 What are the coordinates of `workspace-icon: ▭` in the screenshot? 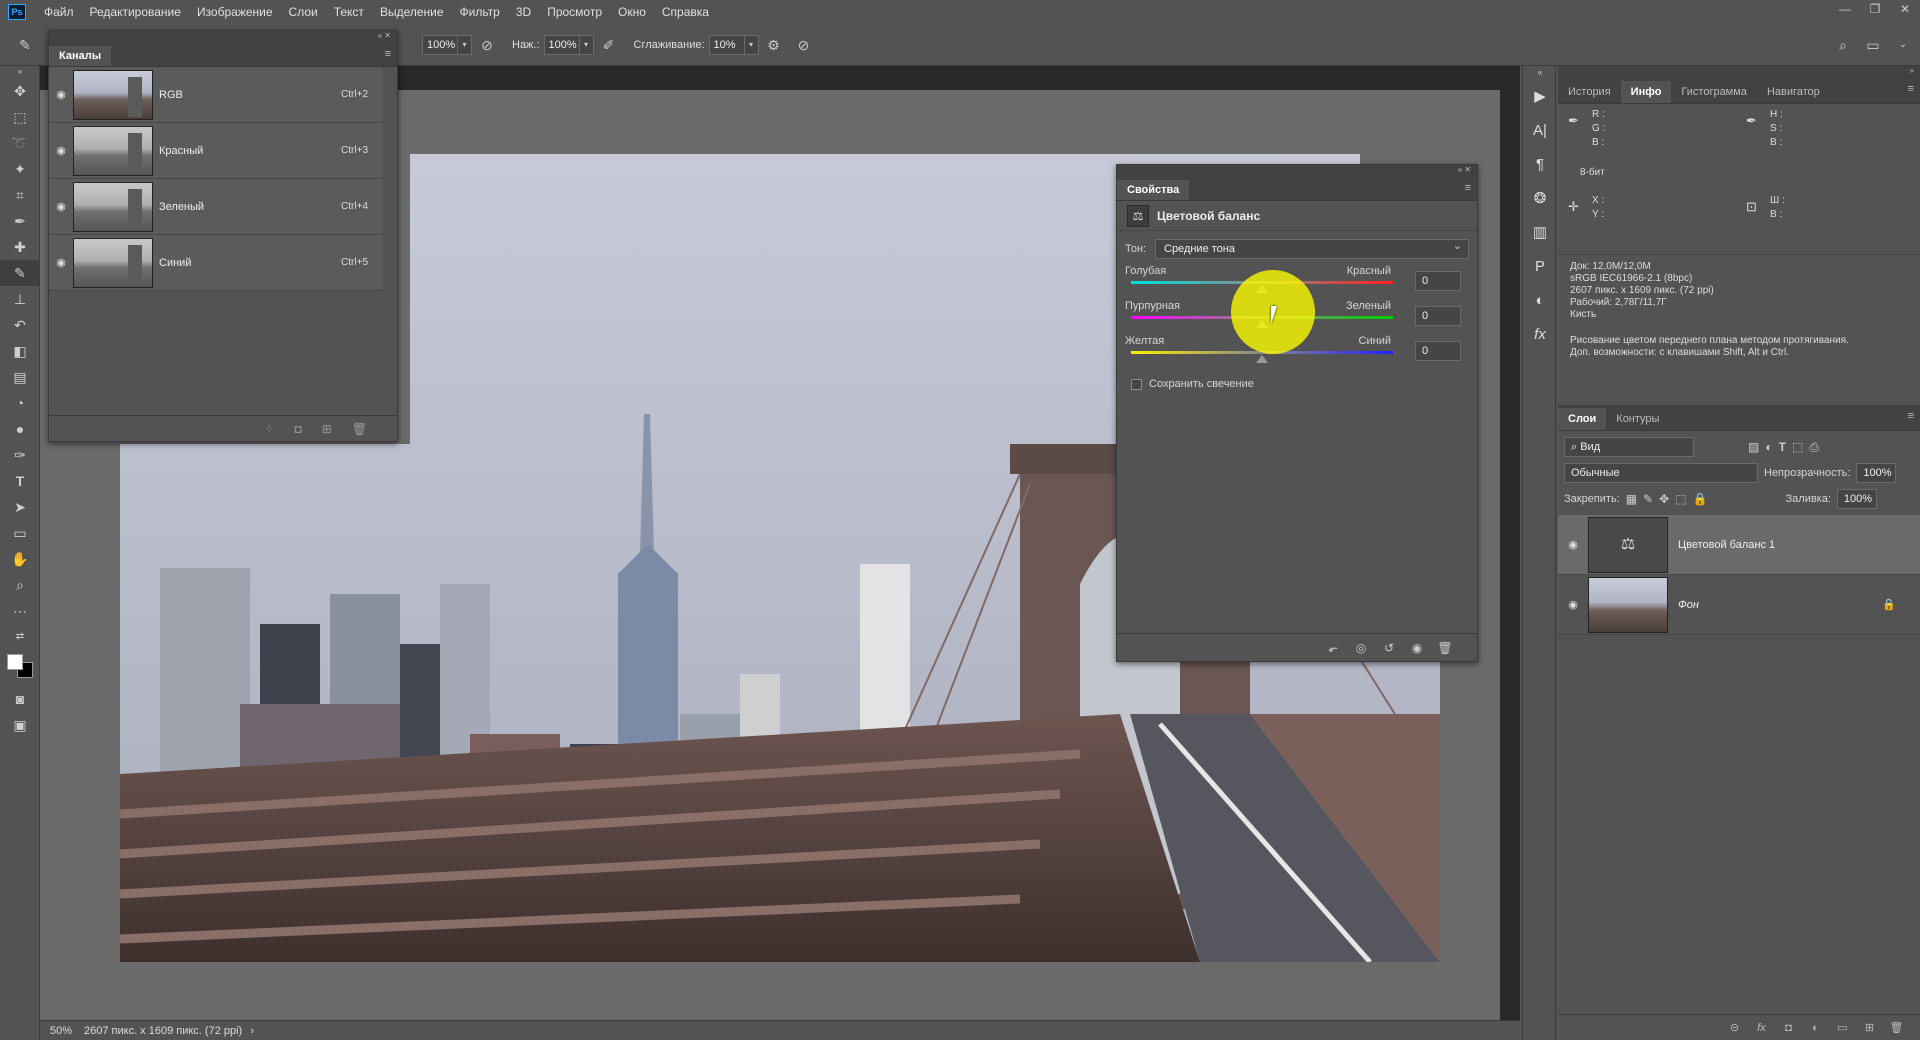 It's located at (1873, 45).